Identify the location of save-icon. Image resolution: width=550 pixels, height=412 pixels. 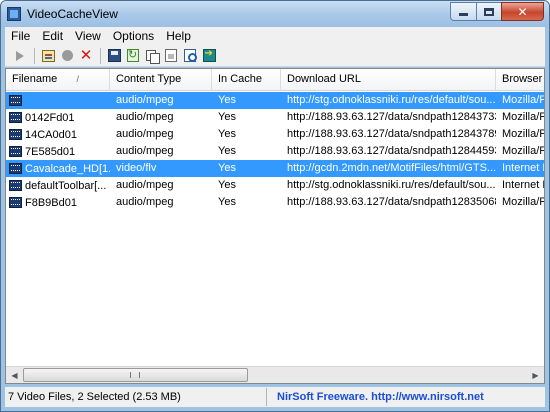
(114, 55).